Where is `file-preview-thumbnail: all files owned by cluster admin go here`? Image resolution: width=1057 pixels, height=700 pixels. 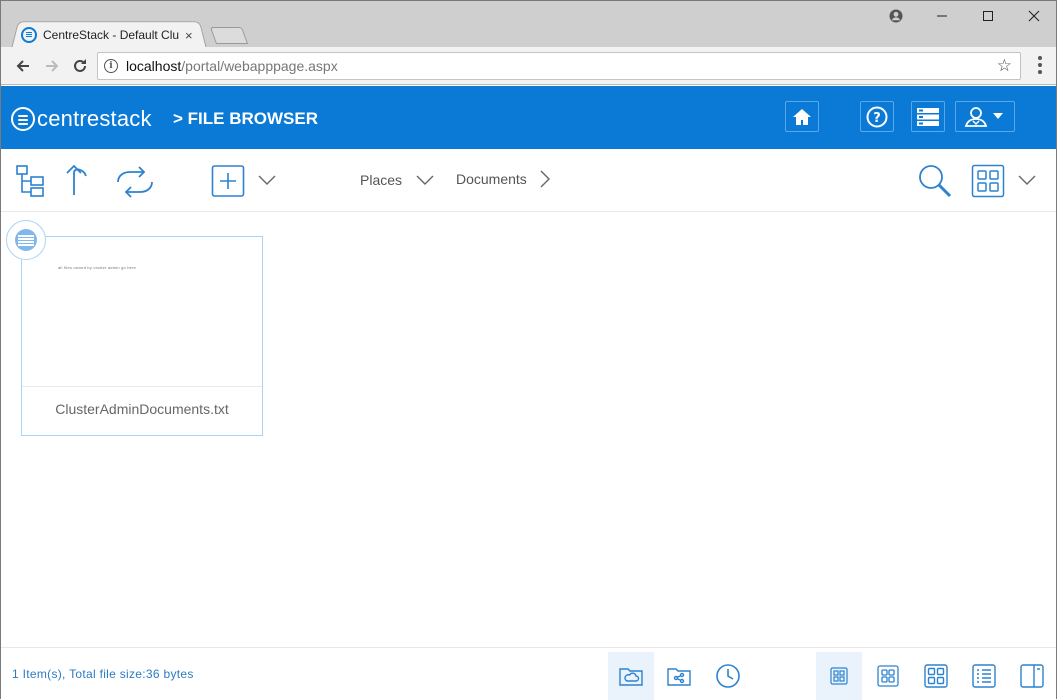
file-preview-thumbnail: all files owned by cluster admin go here is located at coordinates (142, 312).